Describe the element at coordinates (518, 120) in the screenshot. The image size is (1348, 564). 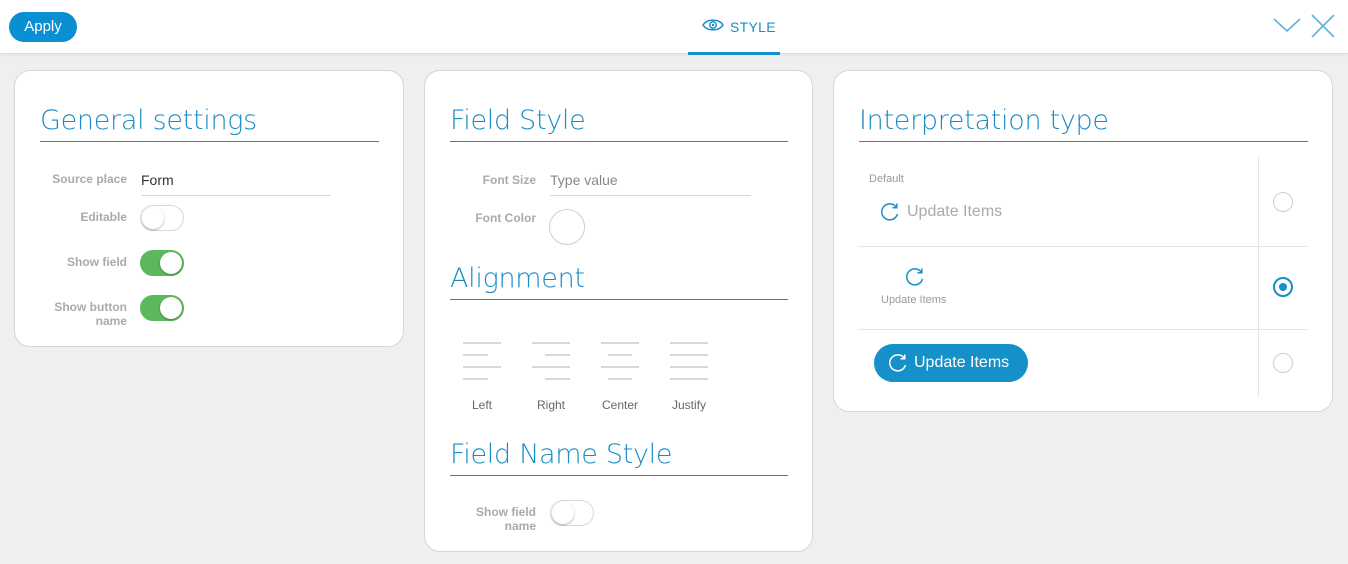
I see `field-style-title: Field Style` at that location.